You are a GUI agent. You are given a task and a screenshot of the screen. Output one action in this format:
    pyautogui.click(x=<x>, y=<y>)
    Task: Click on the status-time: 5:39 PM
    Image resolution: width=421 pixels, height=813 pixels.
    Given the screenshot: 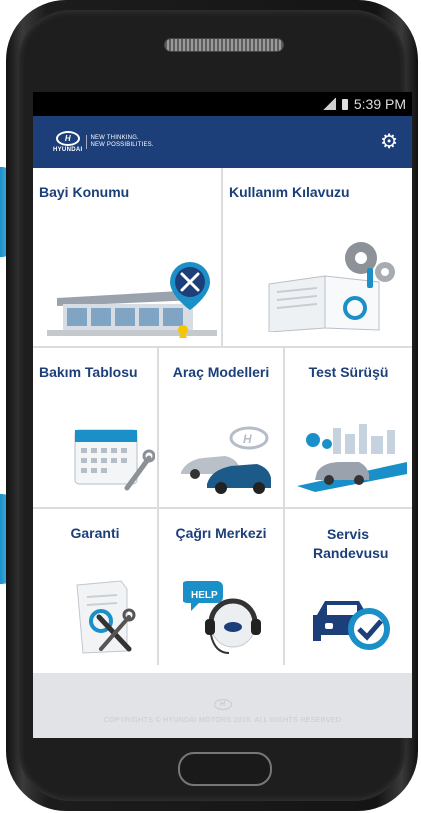 What is the action you would take?
    pyautogui.click(x=379, y=104)
    